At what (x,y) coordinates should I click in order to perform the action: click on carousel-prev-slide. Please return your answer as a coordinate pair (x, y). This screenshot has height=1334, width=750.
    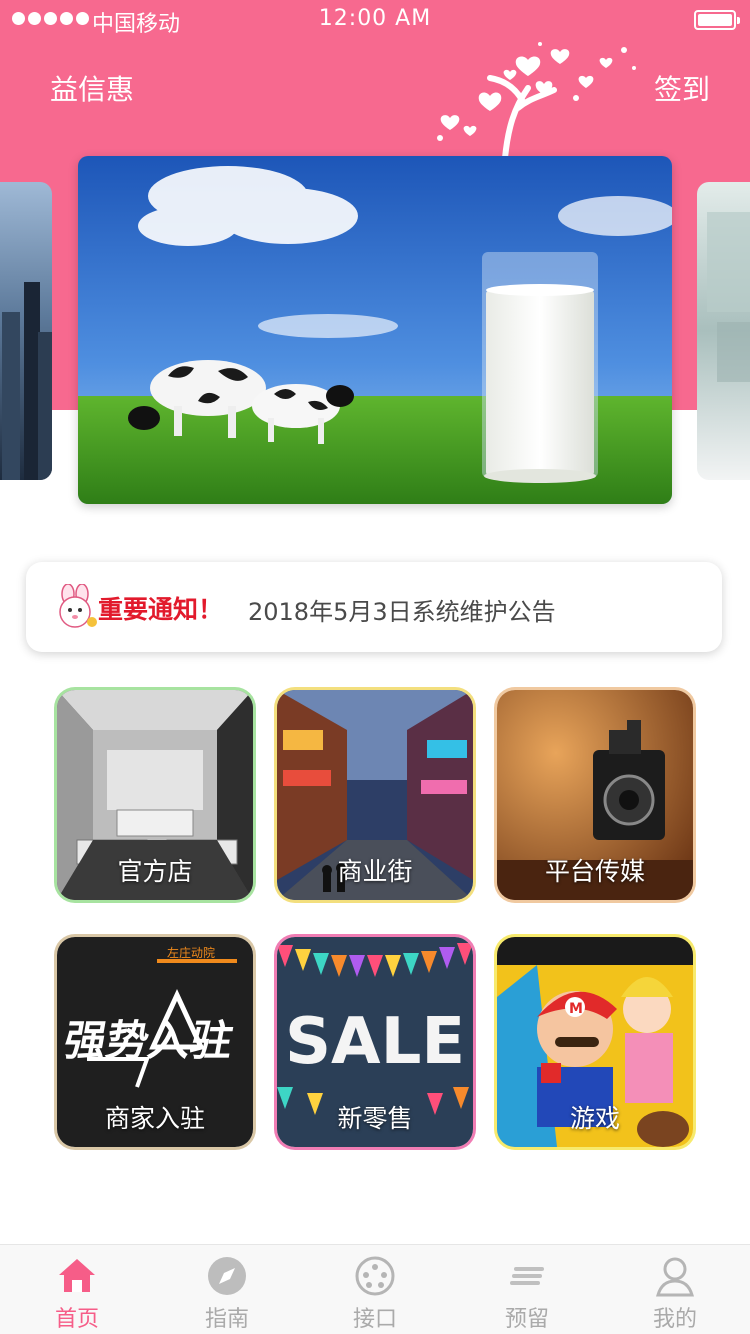
    Looking at the image, I should click on (26, 331).